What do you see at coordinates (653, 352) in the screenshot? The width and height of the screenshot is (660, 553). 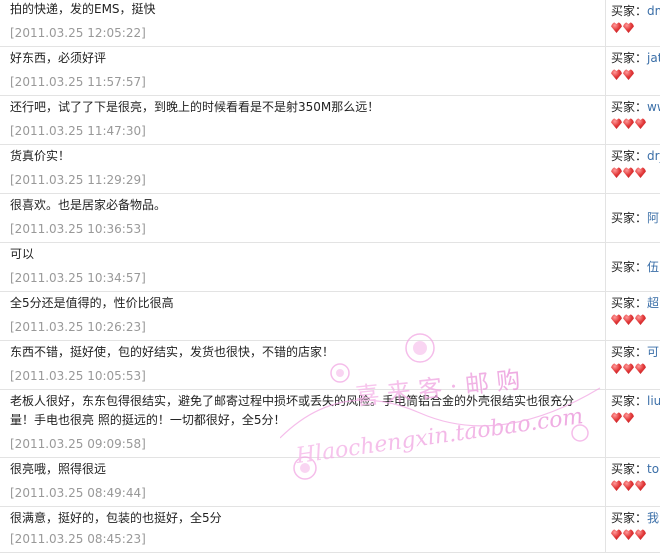 I see `buyer-name-link: 可` at bounding box center [653, 352].